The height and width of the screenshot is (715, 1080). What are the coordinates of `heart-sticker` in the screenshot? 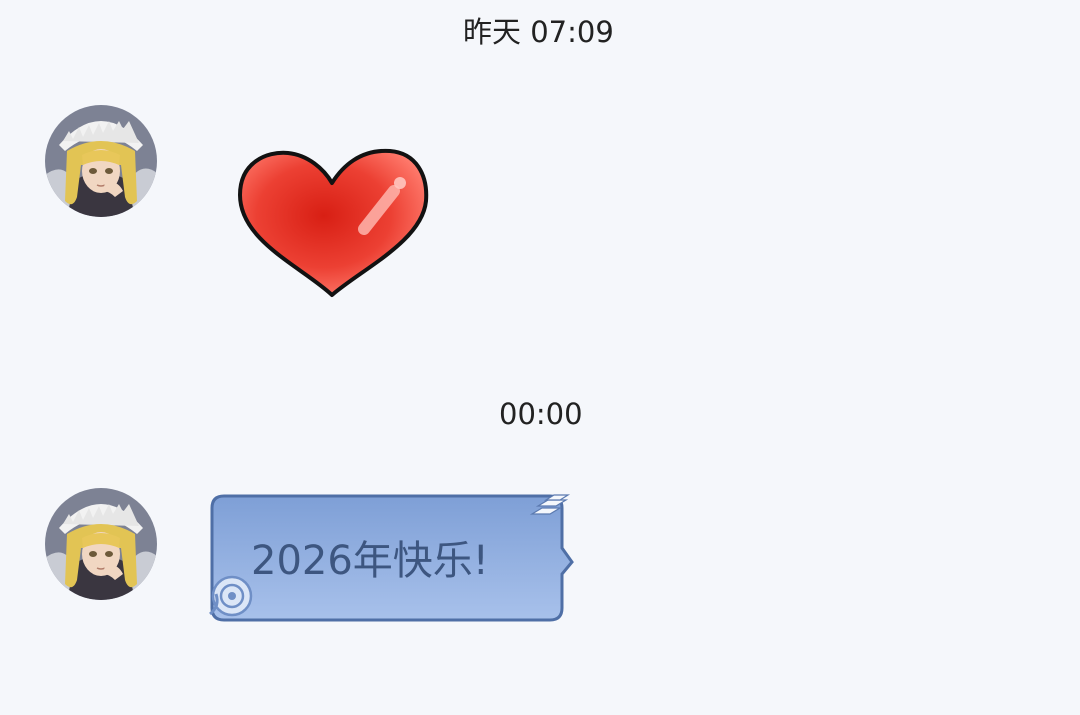 It's located at (332, 225).